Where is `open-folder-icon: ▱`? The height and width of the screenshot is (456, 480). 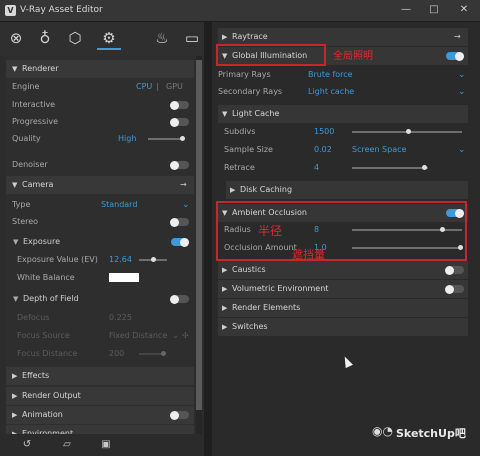 open-folder-icon: ▱ is located at coordinates (67, 445).